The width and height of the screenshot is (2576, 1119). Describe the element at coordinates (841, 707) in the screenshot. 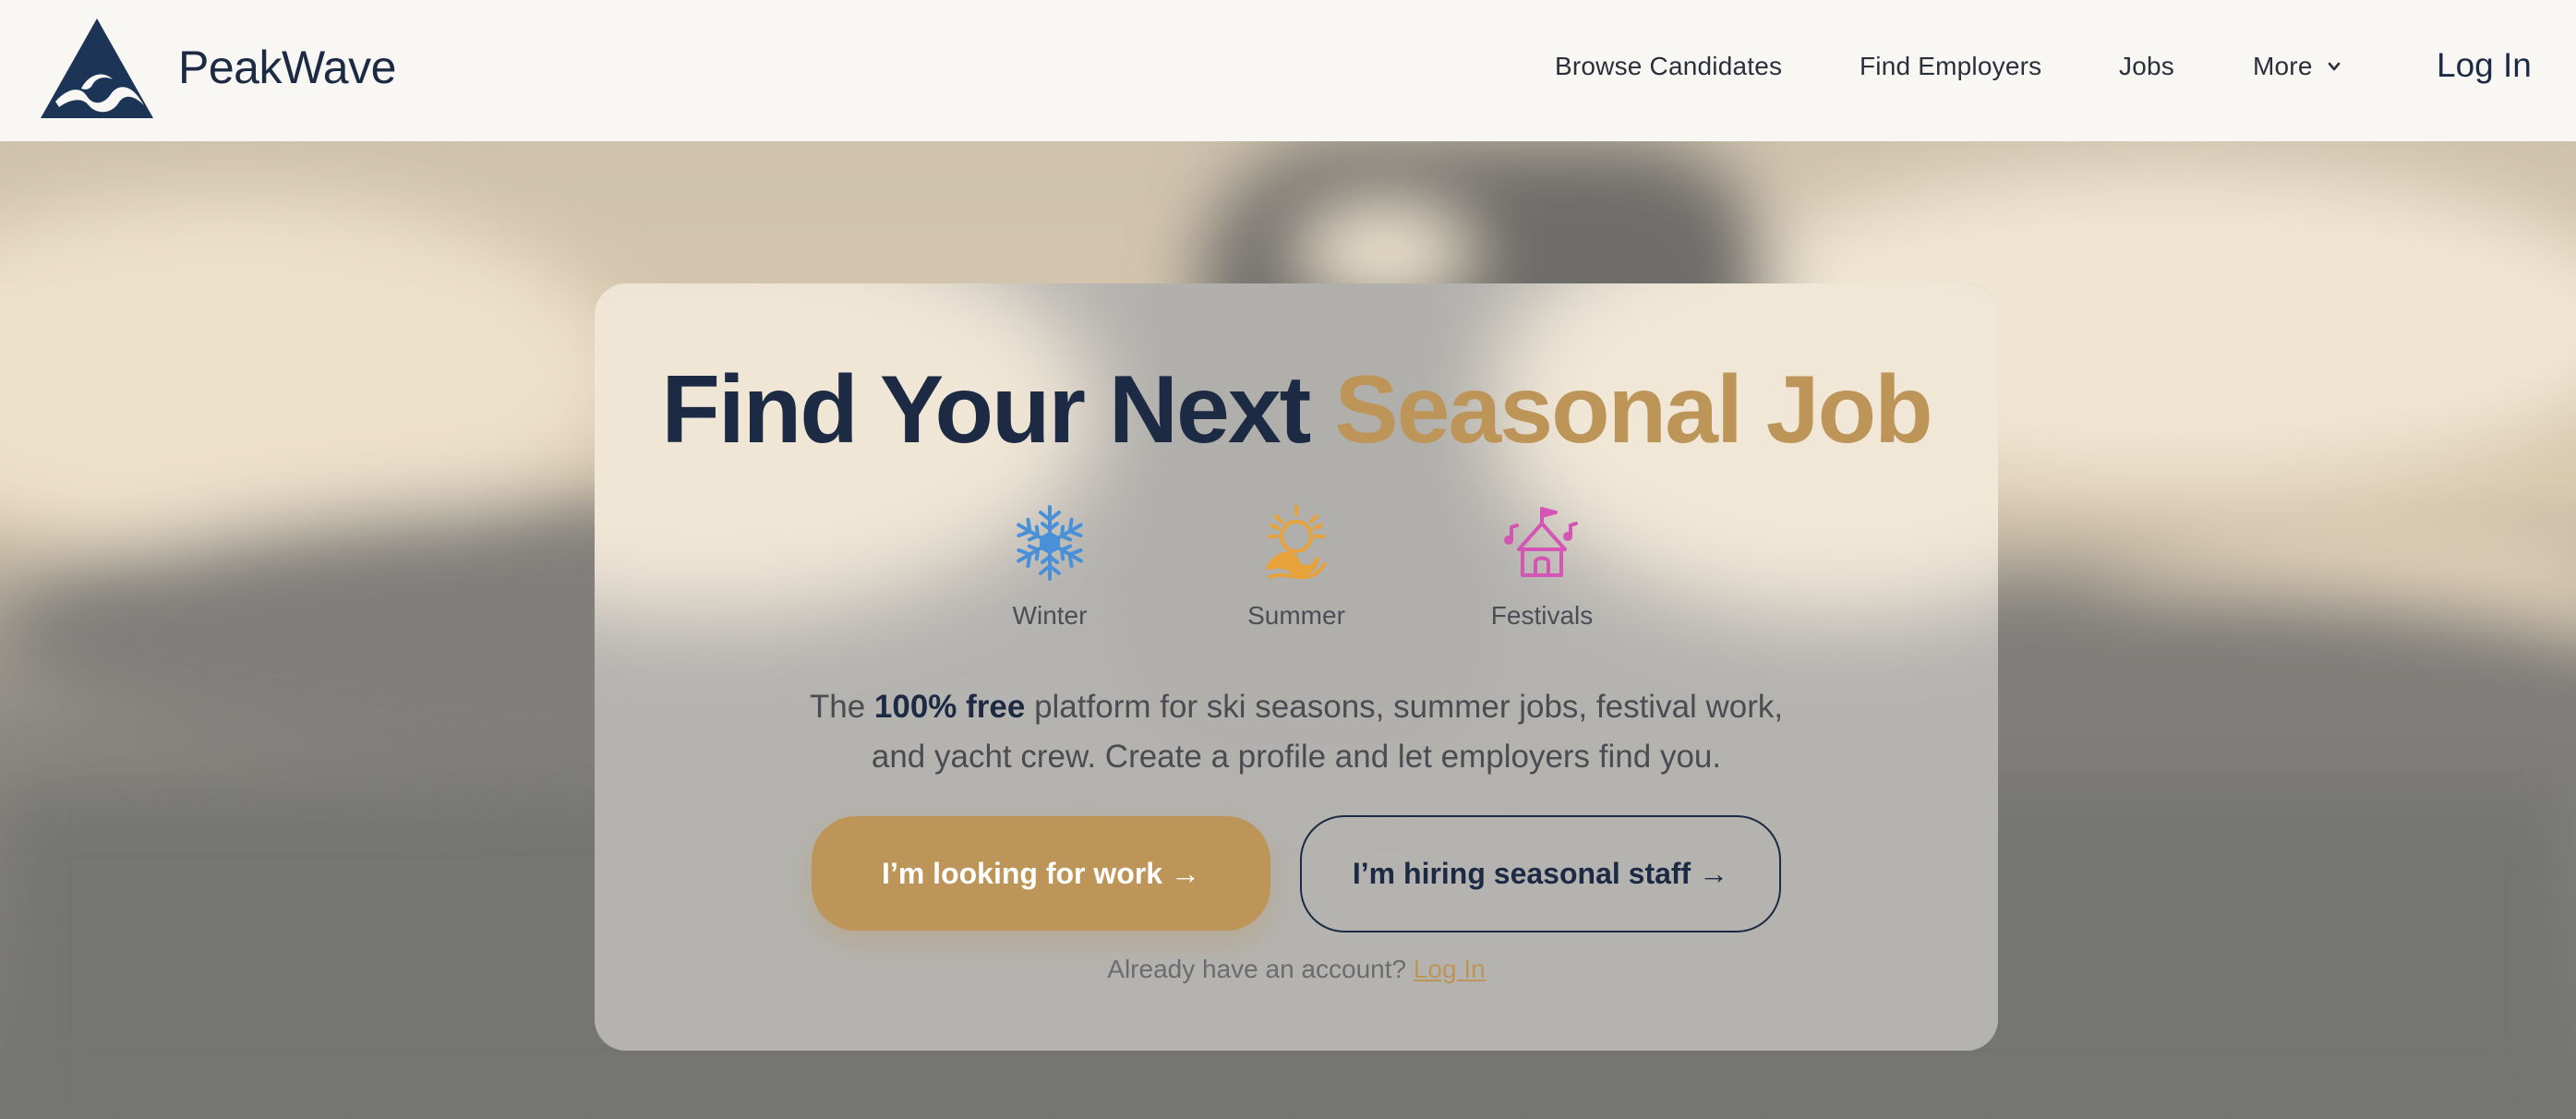

I see `desc-prefix: The` at that location.